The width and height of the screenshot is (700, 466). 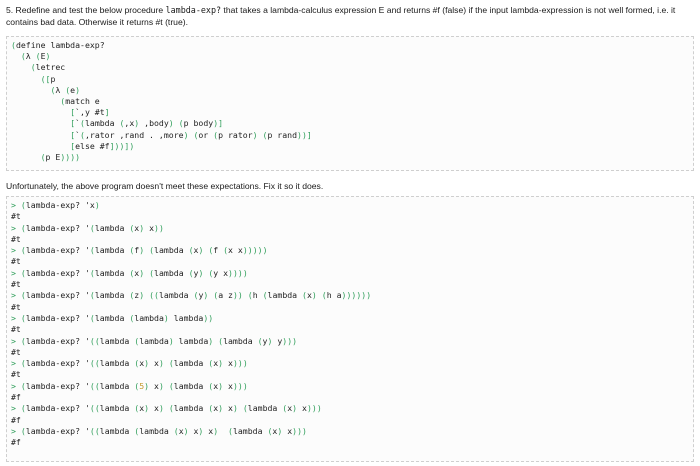 What do you see at coordinates (90, 112) in the screenshot?
I see `code-line: [`,y #t]` at bounding box center [90, 112].